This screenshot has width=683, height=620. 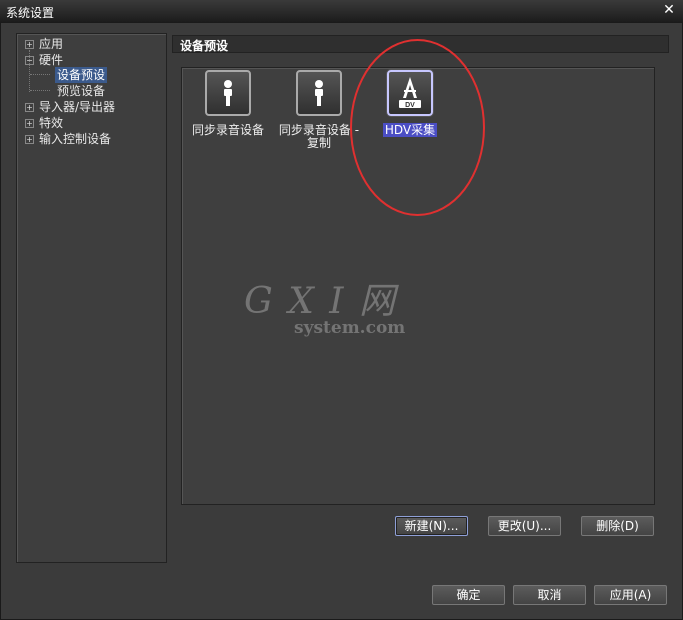 What do you see at coordinates (630, 595) in the screenshot?
I see `apply-button: 应用(A)` at bounding box center [630, 595].